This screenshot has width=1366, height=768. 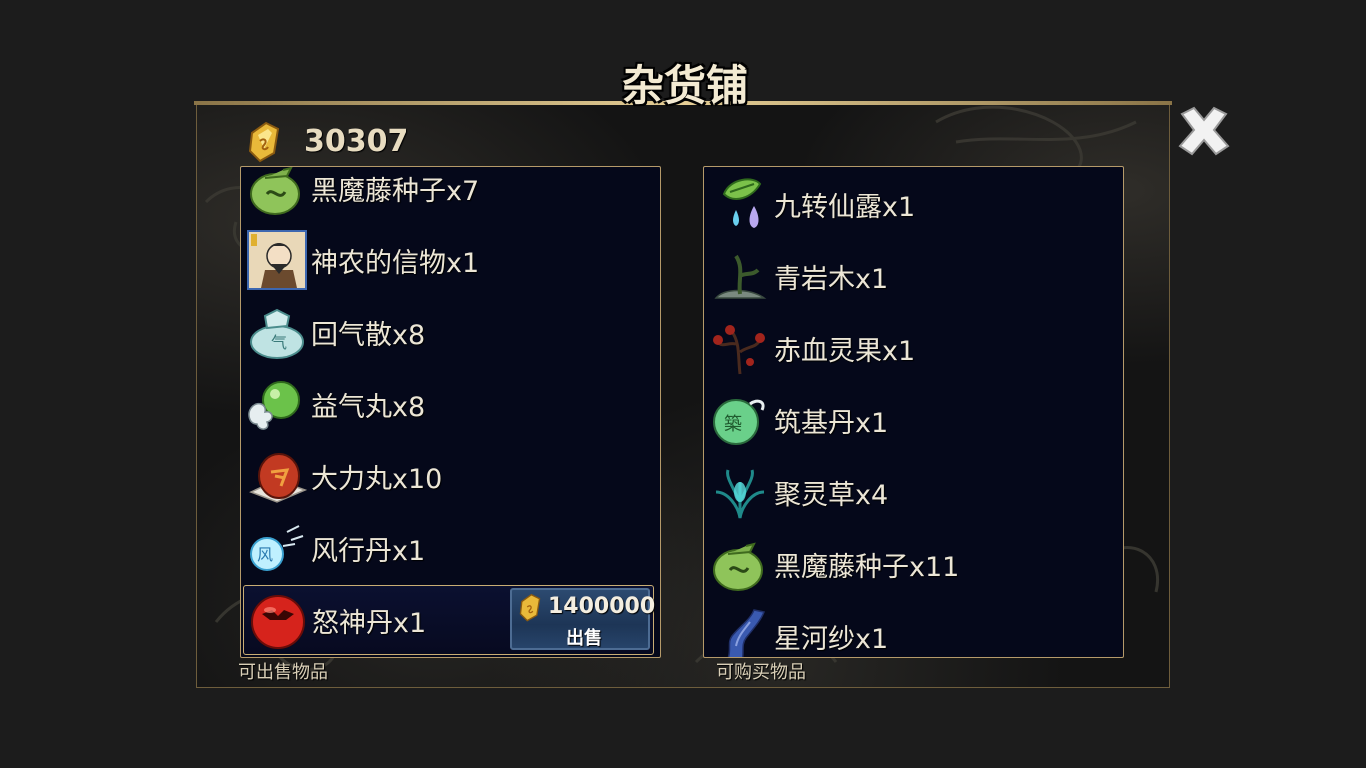 I want to click on sell-item-name: 风行丹x1, so click(x=368, y=551).